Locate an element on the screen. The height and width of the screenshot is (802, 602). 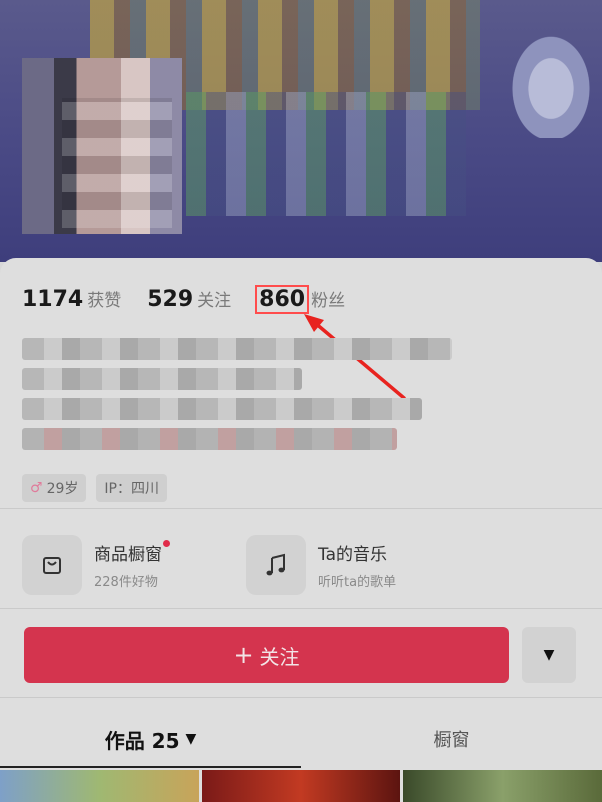
shop-window-entry: 商品橱窗 228件好物 is located at coordinates (134, 565).